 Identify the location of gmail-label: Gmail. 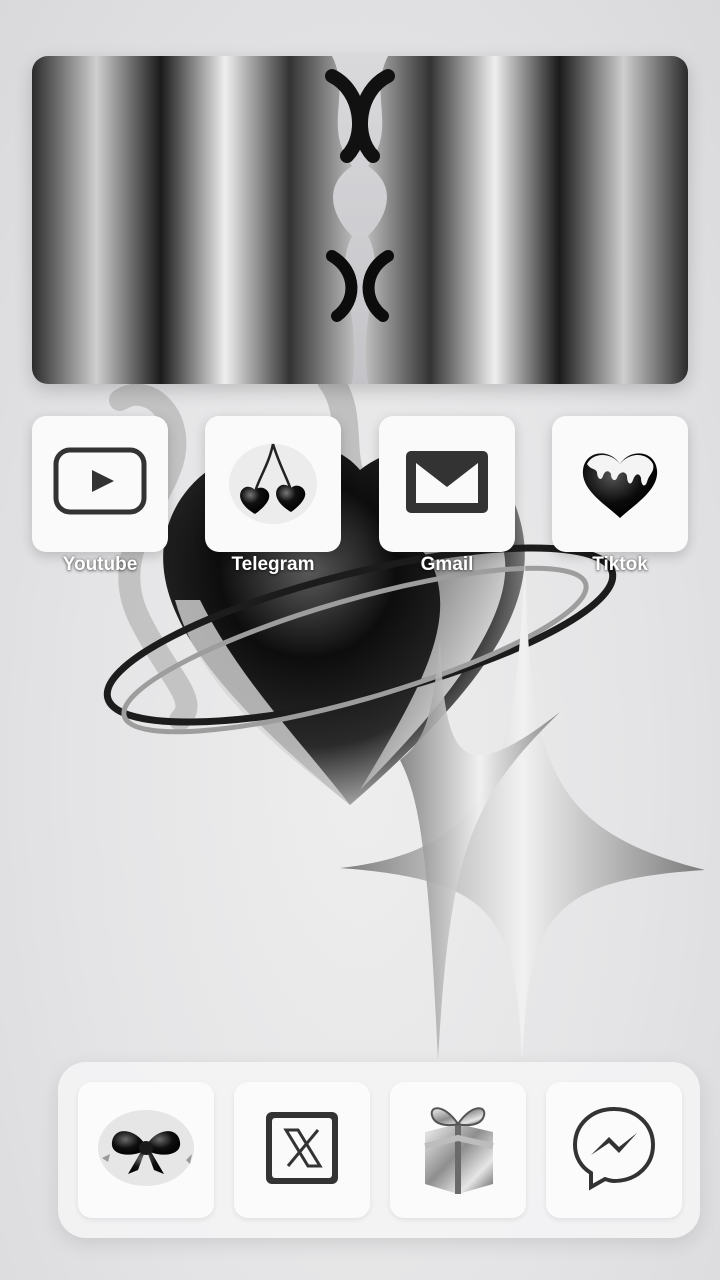
(447, 564).